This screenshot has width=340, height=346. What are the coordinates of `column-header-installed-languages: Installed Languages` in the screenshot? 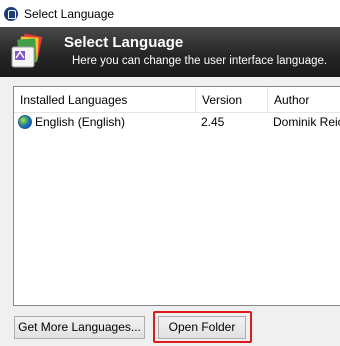 It's located at (105, 100).